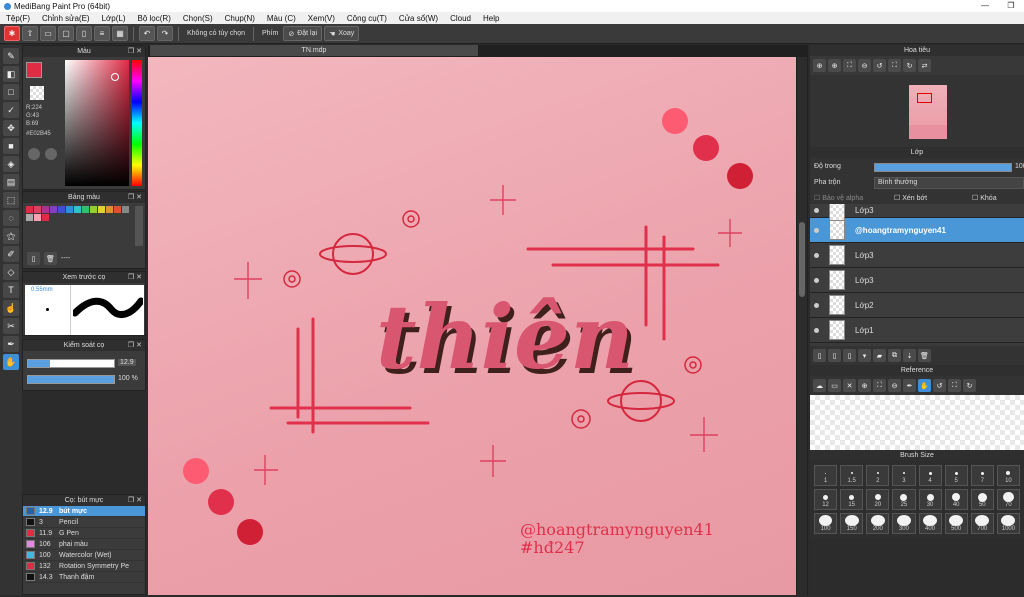  Describe the element at coordinates (127, 362) in the screenshot. I see `brush-size-value: 12.9` at that location.